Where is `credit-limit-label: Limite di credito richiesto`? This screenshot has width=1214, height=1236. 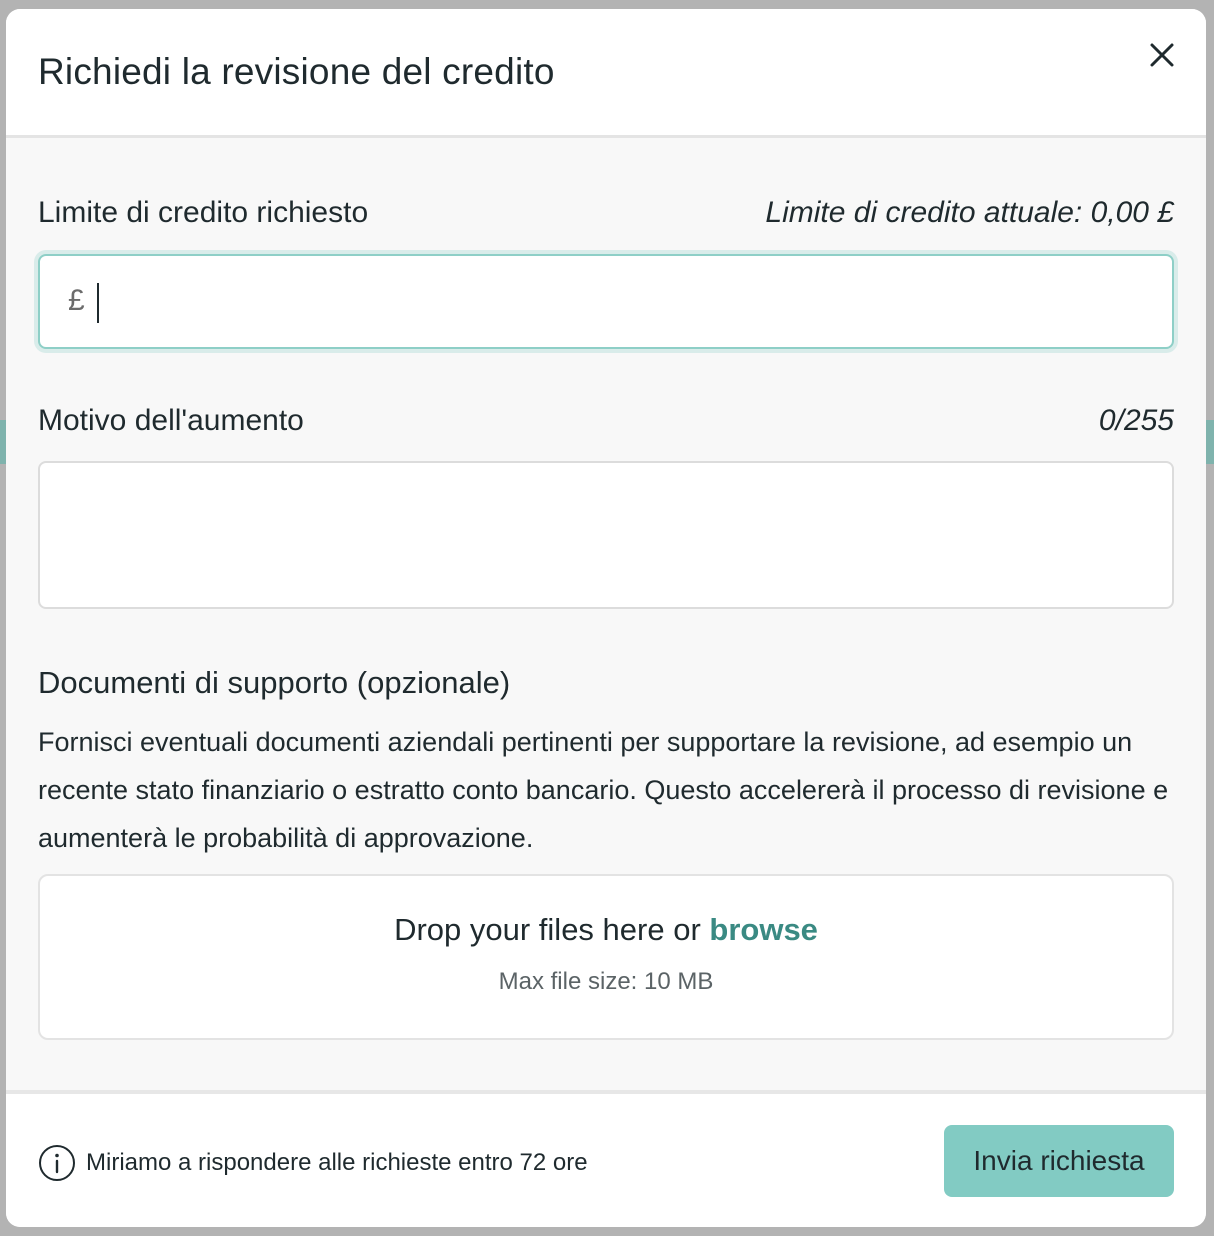 credit-limit-label: Limite di credito richiesto is located at coordinates (203, 212).